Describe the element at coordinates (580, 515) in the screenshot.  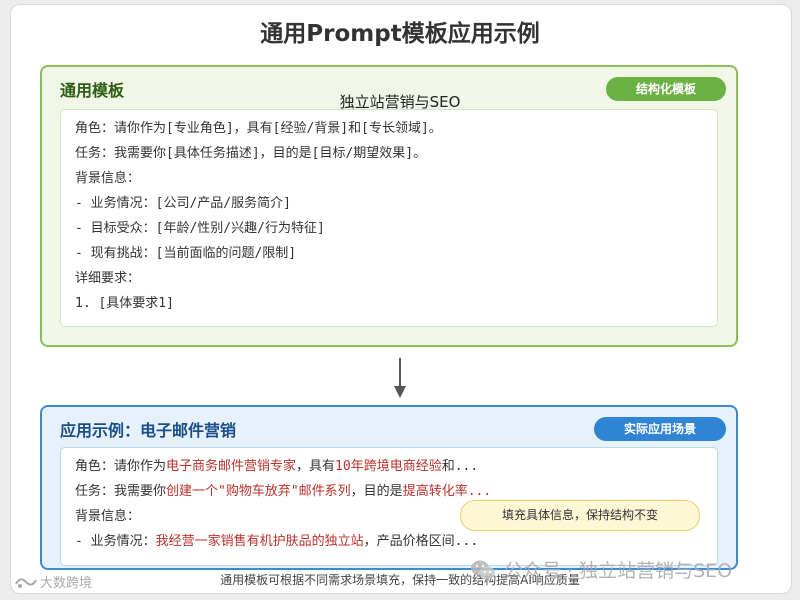
I see `callout-note: 填充具体信息，保持结构不变` at that location.